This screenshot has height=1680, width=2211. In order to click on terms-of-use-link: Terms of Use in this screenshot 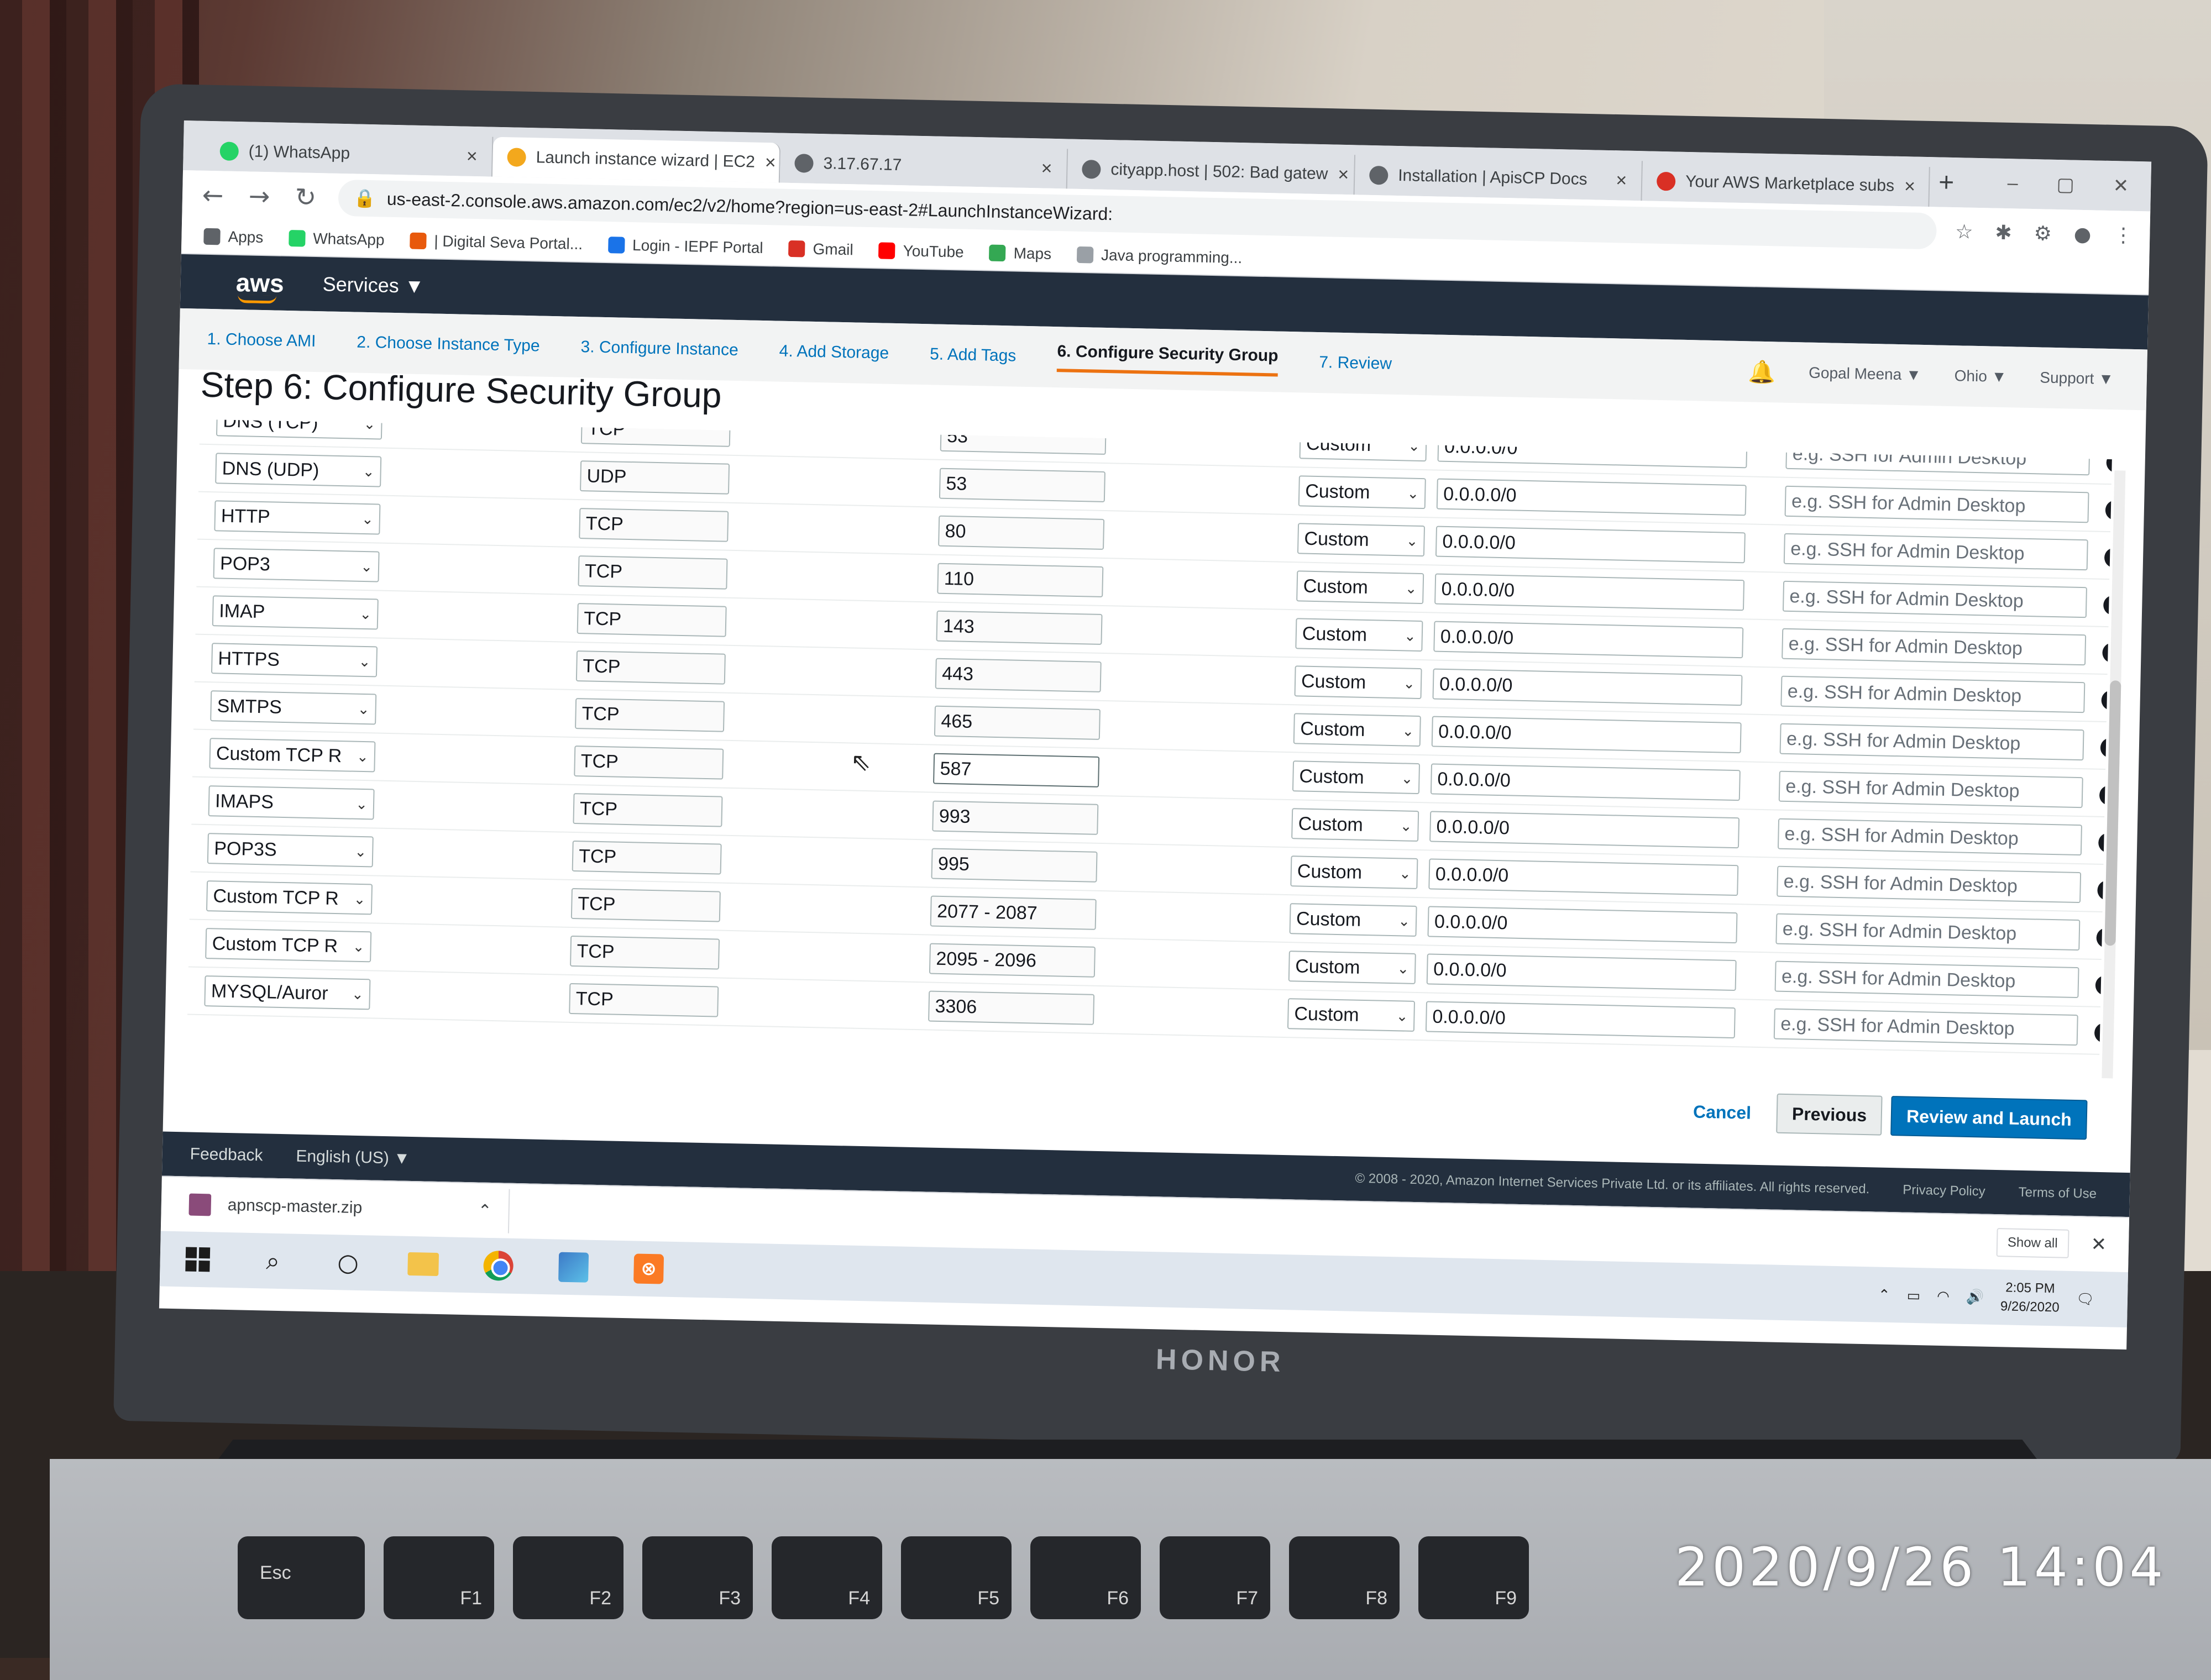, I will do `click(2057, 1193)`.